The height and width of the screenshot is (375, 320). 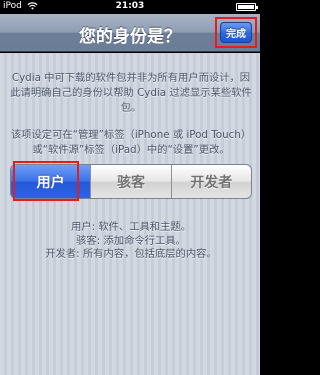 I want to click on done-button: 完成, so click(x=236, y=32).